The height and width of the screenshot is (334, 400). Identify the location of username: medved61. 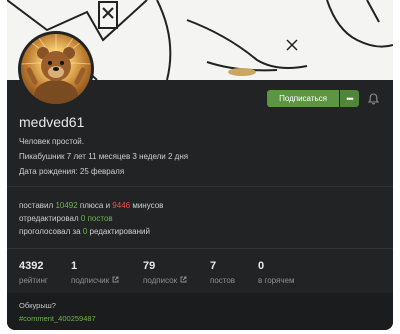
(52, 122).